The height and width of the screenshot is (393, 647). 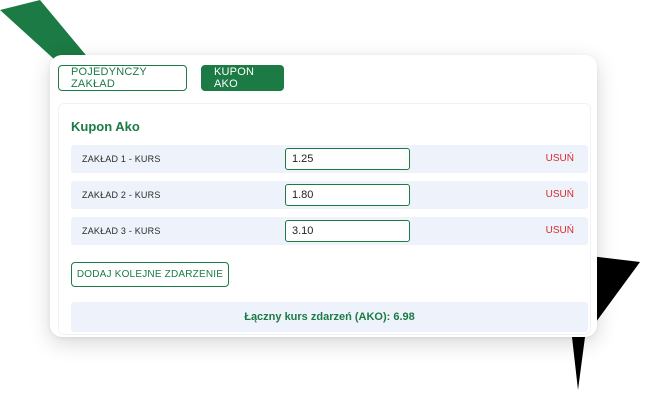 I want to click on bet-label: ZAKŁAD 2 - KURS, so click(x=121, y=195).